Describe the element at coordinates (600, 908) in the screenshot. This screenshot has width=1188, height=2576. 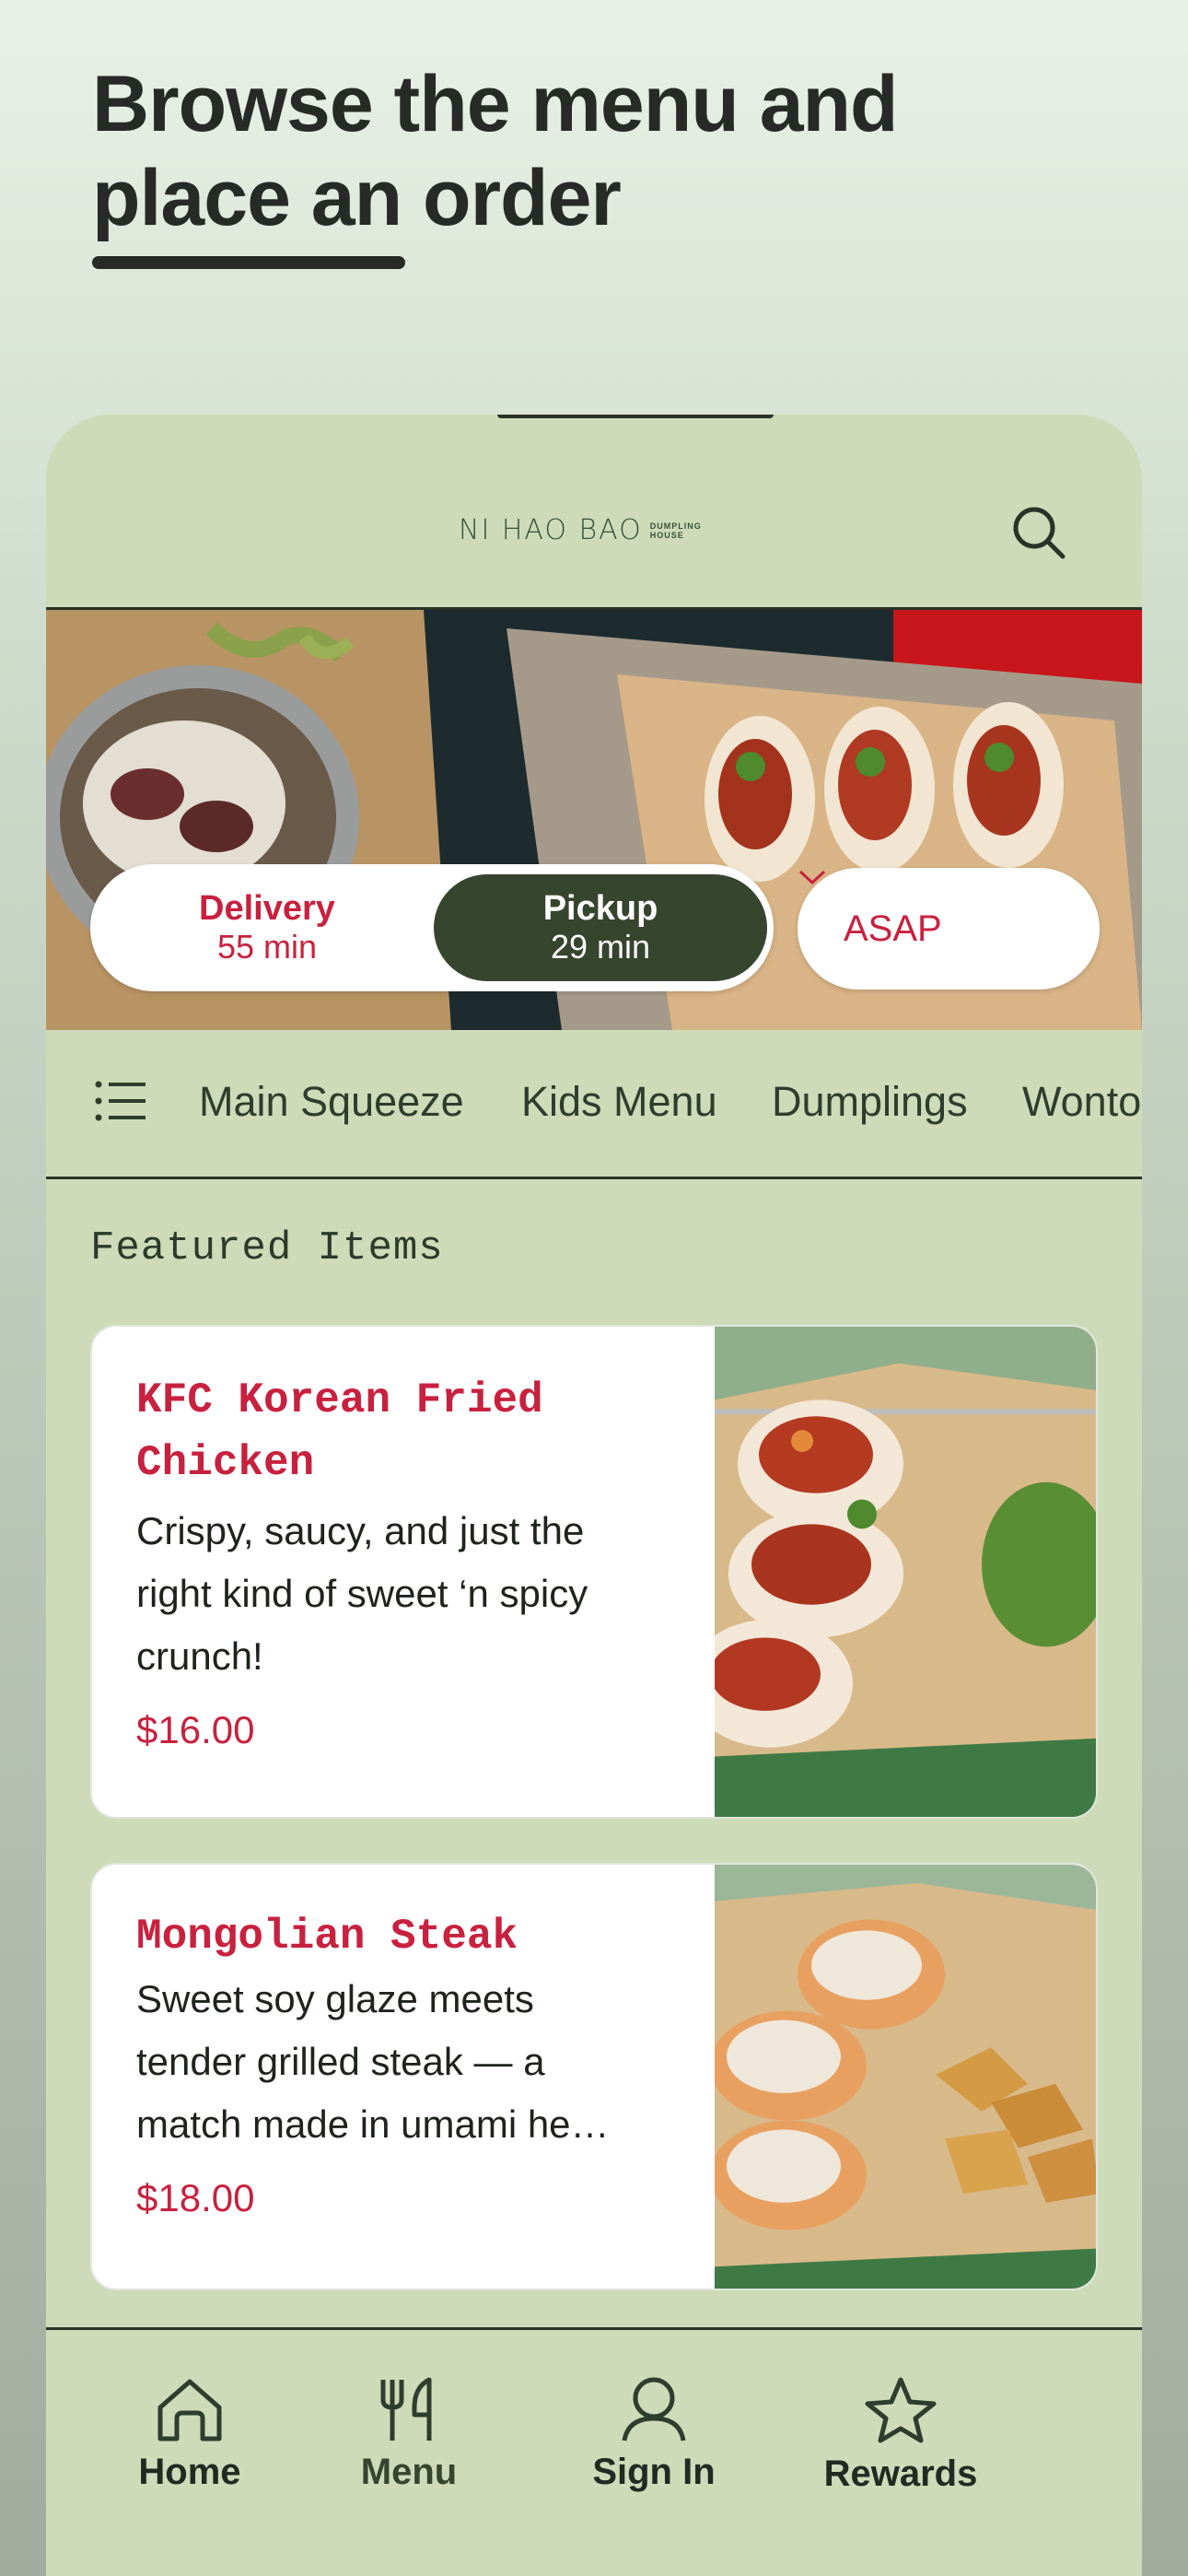
I see `pickup-label: Pickup` at that location.